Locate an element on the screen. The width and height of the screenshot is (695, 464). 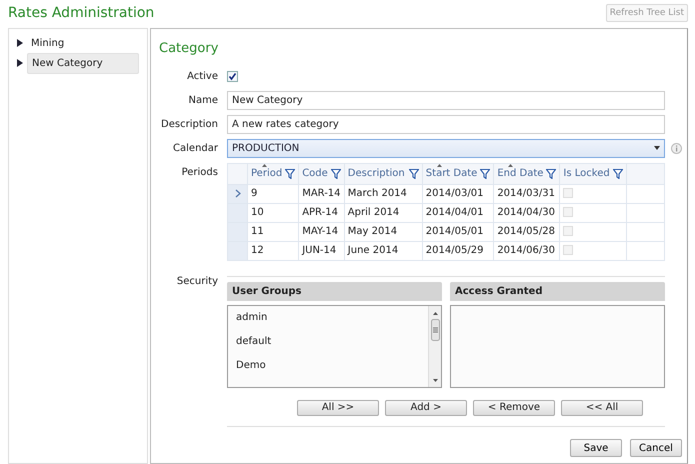
table-cell: APR-14 is located at coordinates (321, 212).